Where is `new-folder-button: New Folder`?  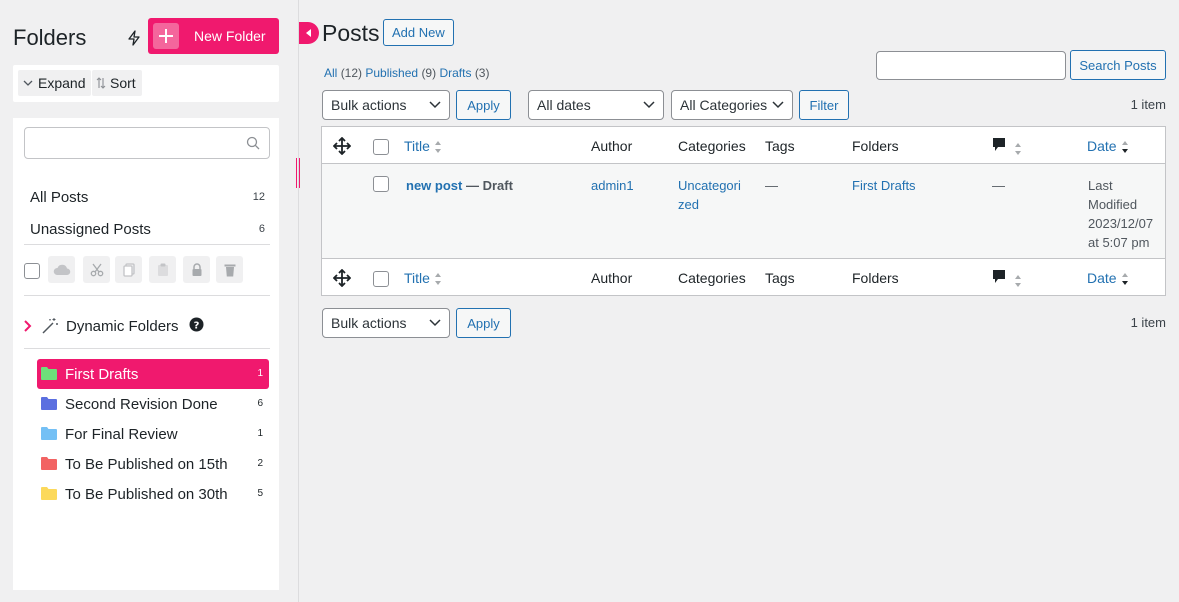 new-folder-button: New Folder is located at coordinates (213, 36).